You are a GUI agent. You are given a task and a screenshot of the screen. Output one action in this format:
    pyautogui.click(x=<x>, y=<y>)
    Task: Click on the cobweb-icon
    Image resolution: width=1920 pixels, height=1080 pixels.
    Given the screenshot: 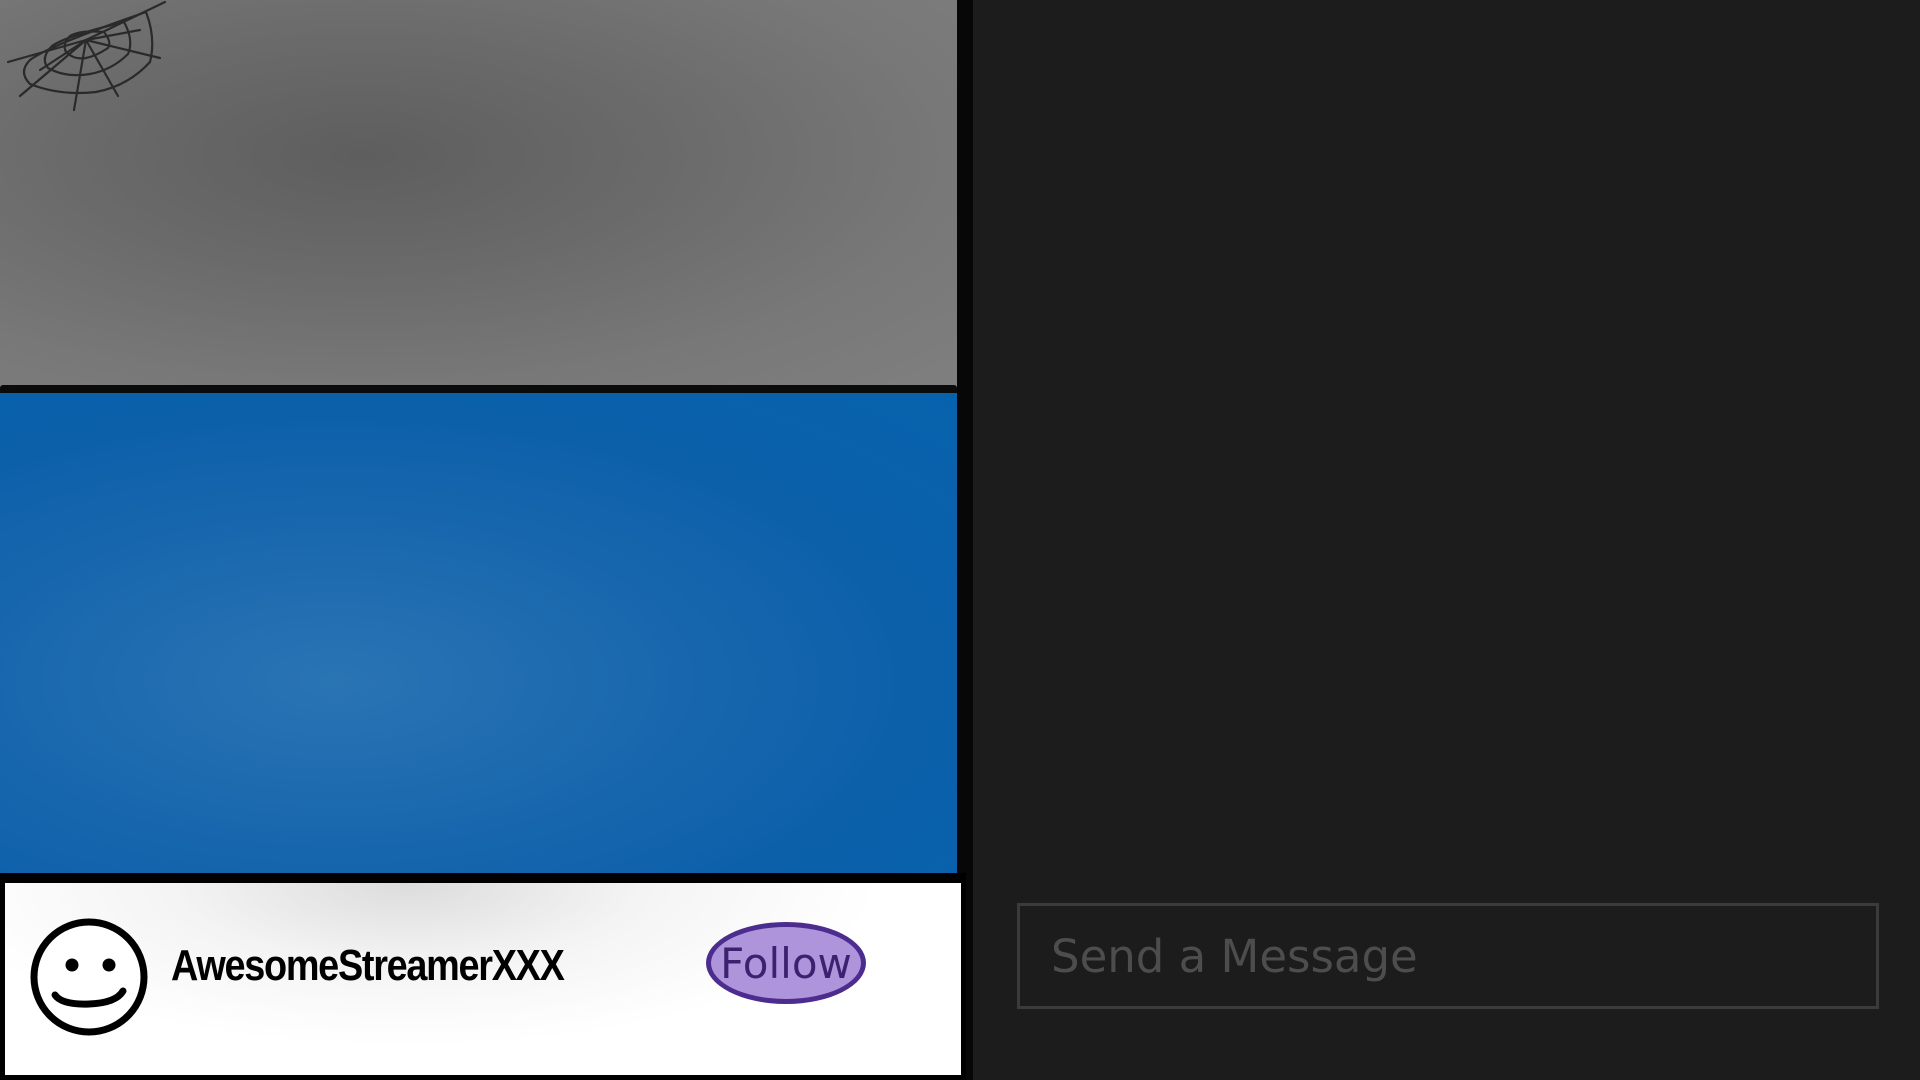 What is the action you would take?
    pyautogui.click(x=86, y=56)
    